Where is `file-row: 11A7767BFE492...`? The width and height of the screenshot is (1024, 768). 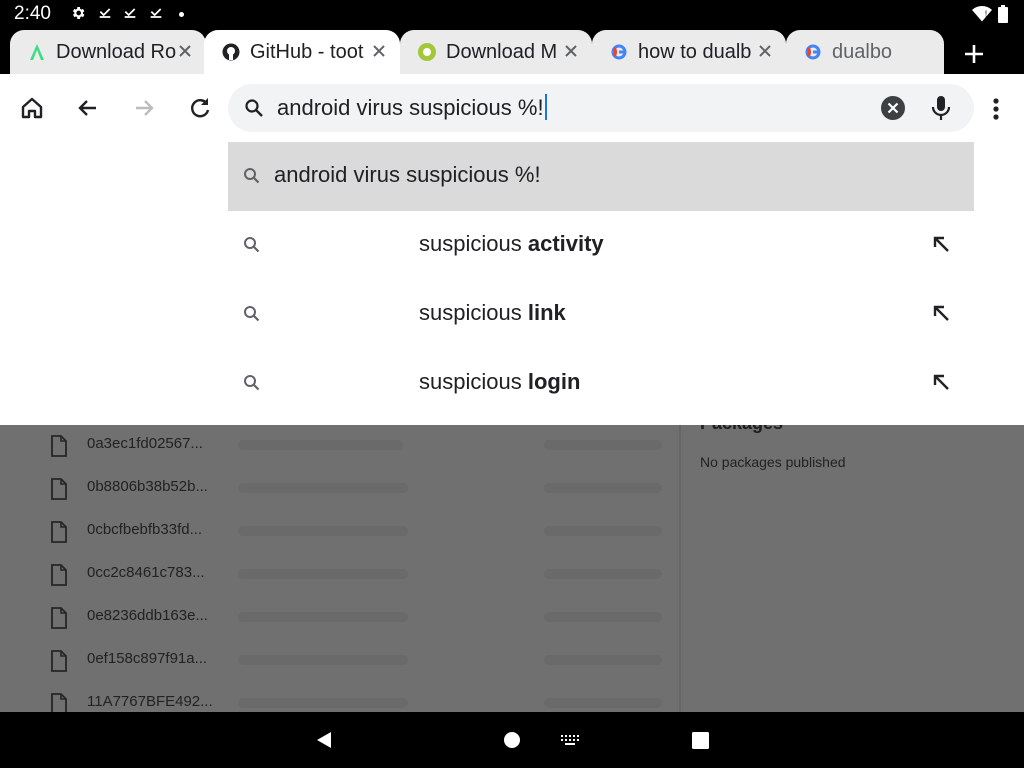 file-row: 11A7767BFE492... is located at coordinates (360, 700).